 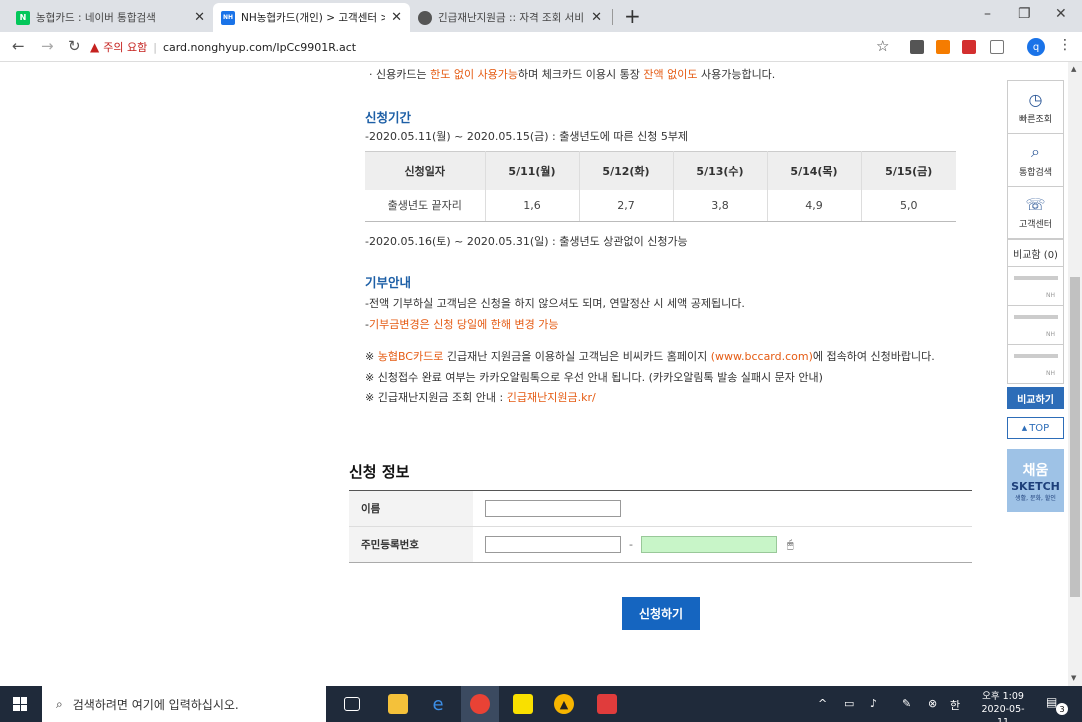 What do you see at coordinates (47, 46) in the screenshot?
I see `forward-arrow-icon: →` at bounding box center [47, 46].